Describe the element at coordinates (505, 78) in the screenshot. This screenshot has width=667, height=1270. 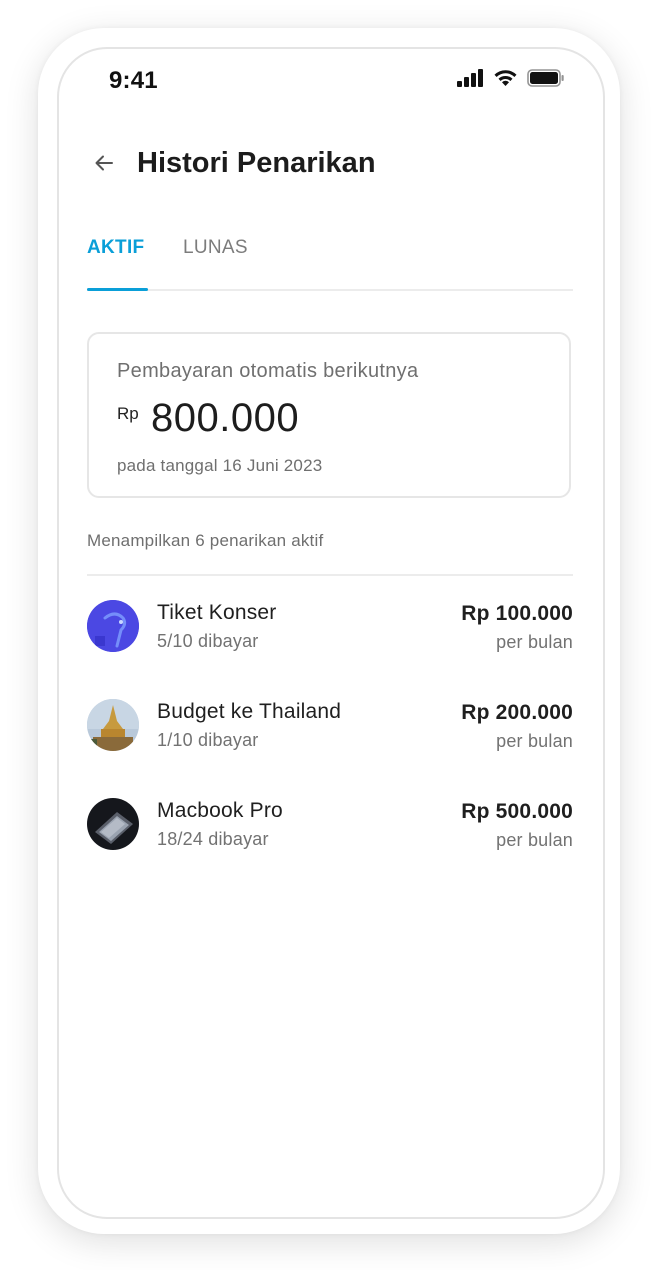
I see `wifi-icon` at that location.